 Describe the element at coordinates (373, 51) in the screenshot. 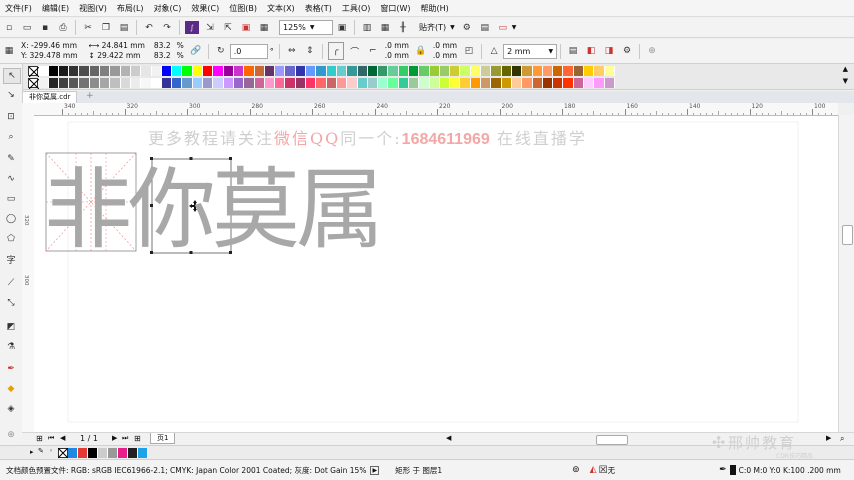

I see `chamfer-corner-icon: ⌐` at that location.